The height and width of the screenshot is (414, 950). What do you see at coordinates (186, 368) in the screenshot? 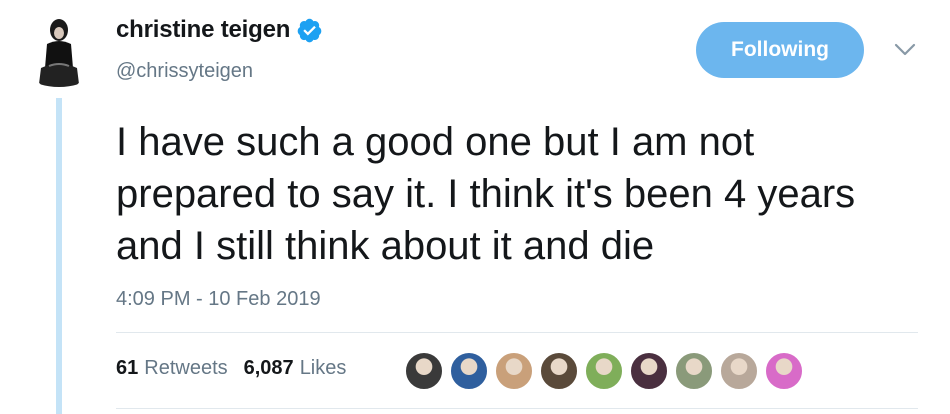
I see `retweets-label: Retweets` at bounding box center [186, 368].